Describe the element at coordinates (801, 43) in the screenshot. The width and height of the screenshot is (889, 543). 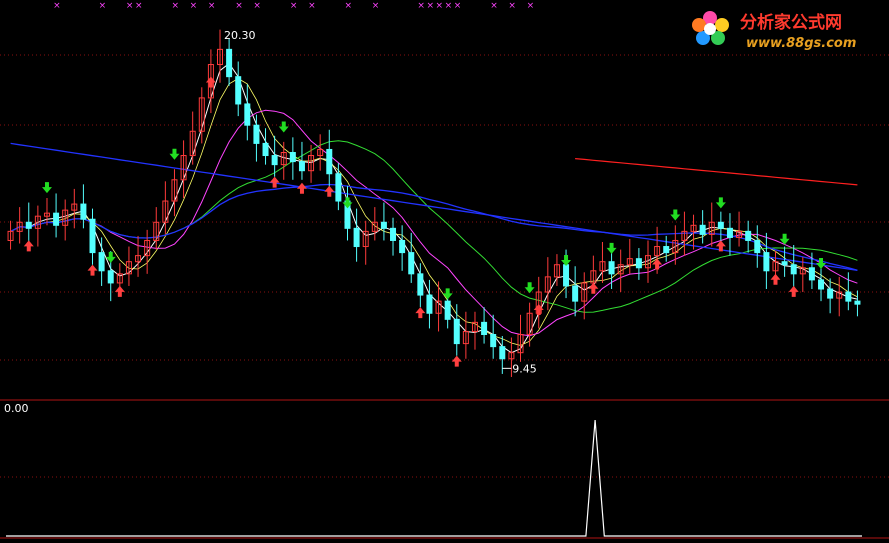
I see `logo-url: www.88gs.com` at that location.